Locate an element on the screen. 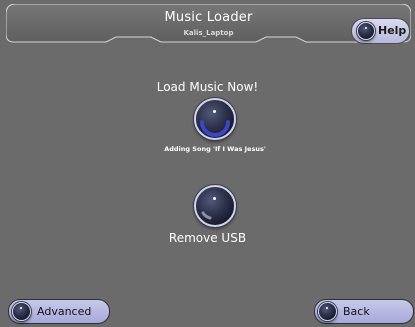  back-button: Back is located at coordinates (364, 311).